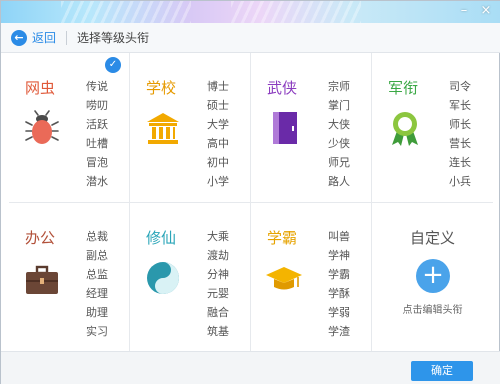  Describe the element at coordinates (97, 331) in the screenshot. I see `rank-item: 实习` at that location.